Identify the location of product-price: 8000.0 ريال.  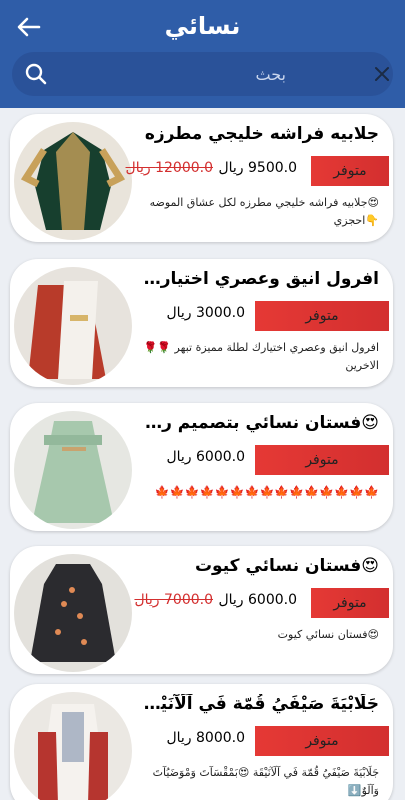
(205, 738).